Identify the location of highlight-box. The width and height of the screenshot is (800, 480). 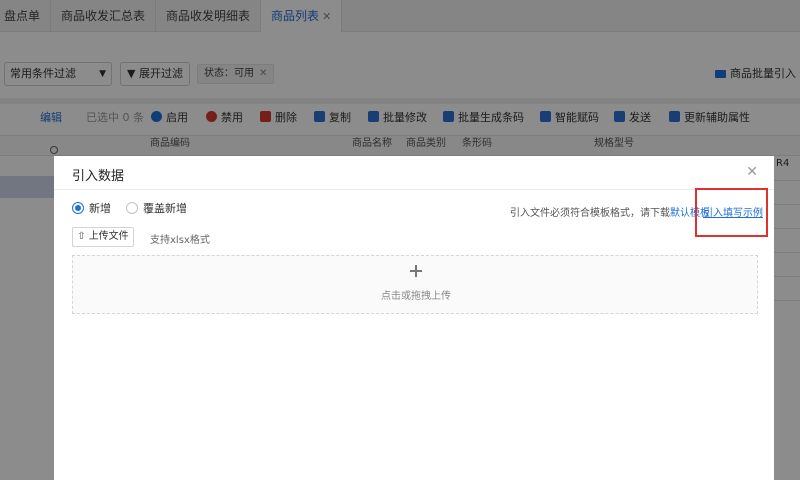
(731, 212).